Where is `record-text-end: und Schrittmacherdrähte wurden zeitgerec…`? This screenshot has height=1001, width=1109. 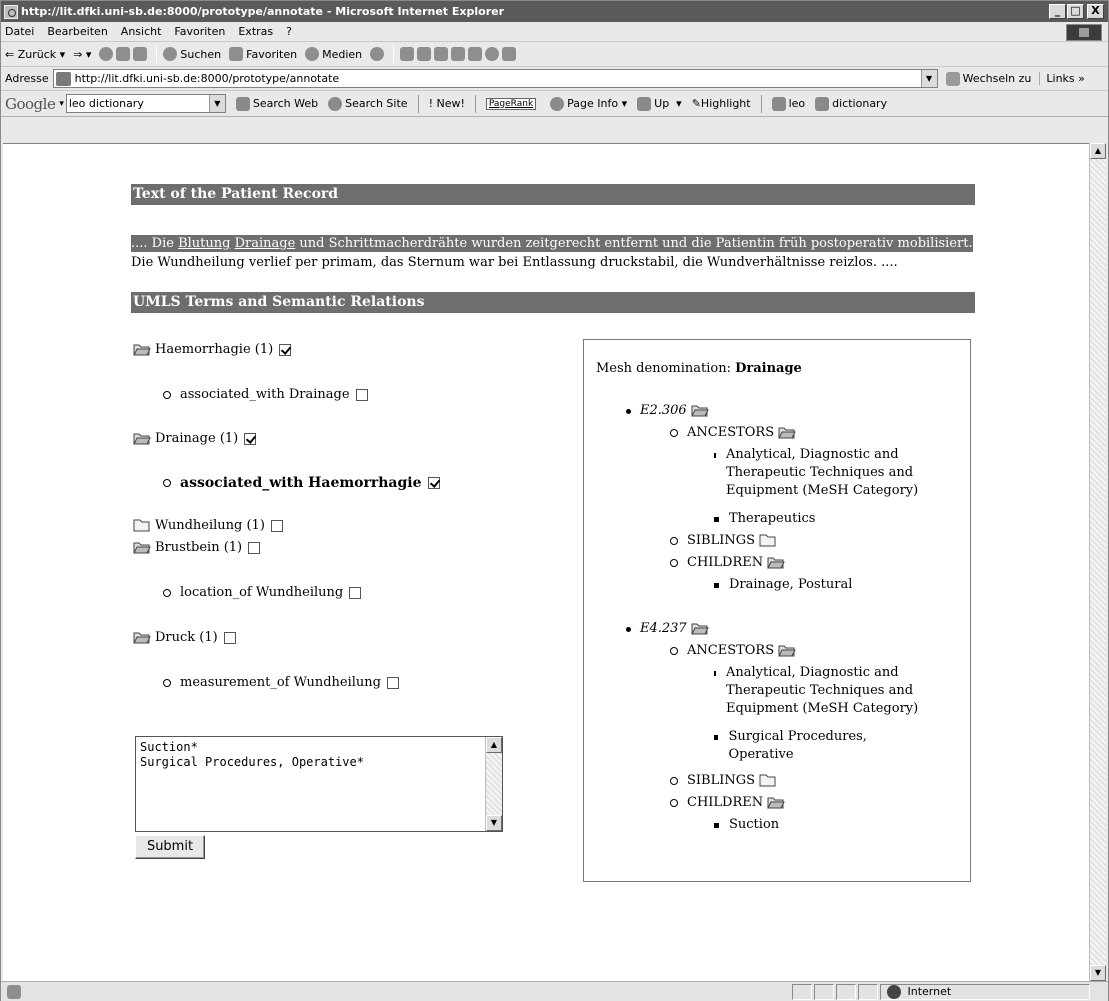 record-text-end: und Schrittmacherdrähte wurden zeitgerec… is located at coordinates (634, 243).